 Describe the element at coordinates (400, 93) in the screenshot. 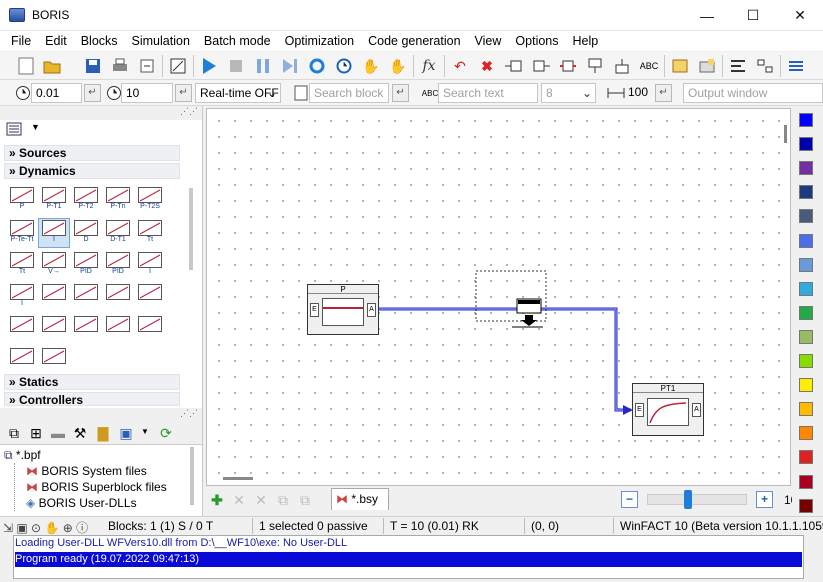

I see `search-block-enter-button: ↵` at that location.